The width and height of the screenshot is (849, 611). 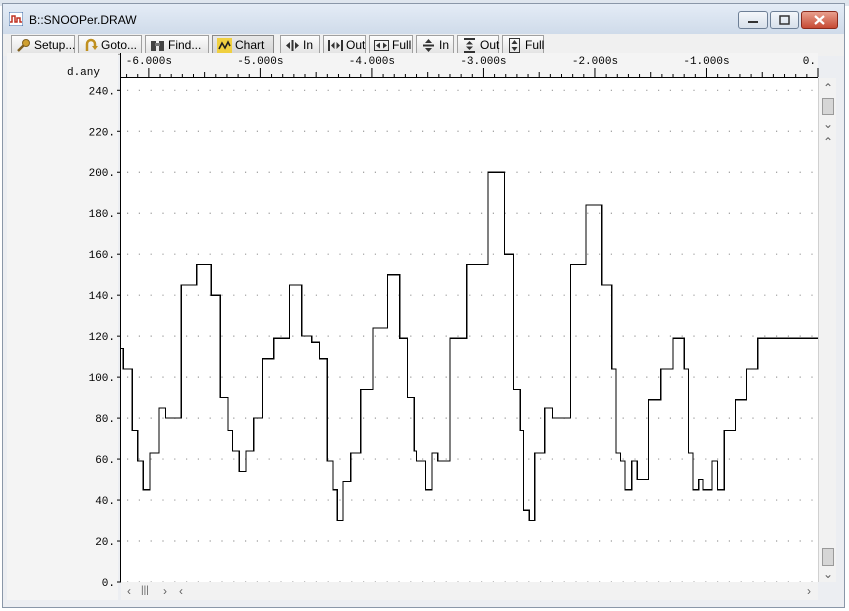 I want to click on scroll-up-icon: ⌃, so click(x=828, y=88).